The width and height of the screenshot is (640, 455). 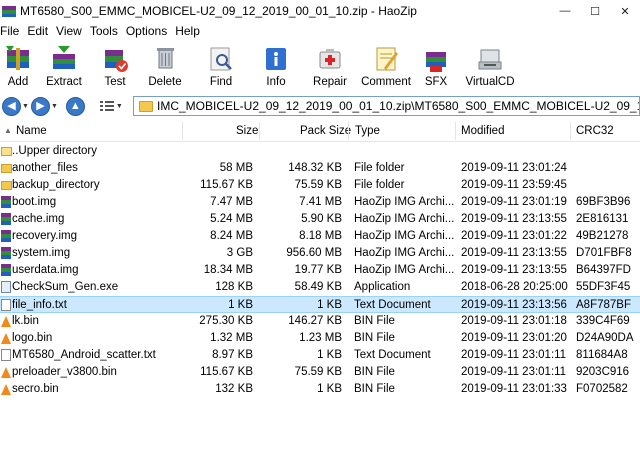 What do you see at coordinates (595, 131) in the screenshot?
I see `column-crc32: CRC32` at bounding box center [595, 131].